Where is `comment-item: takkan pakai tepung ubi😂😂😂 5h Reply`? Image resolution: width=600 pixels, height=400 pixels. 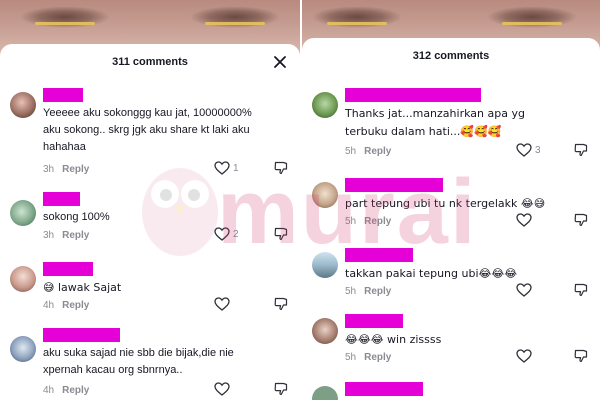
comment-item: takkan pakai tepung ubi😂😂😂 5h Reply is located at coordinates (451, 276).